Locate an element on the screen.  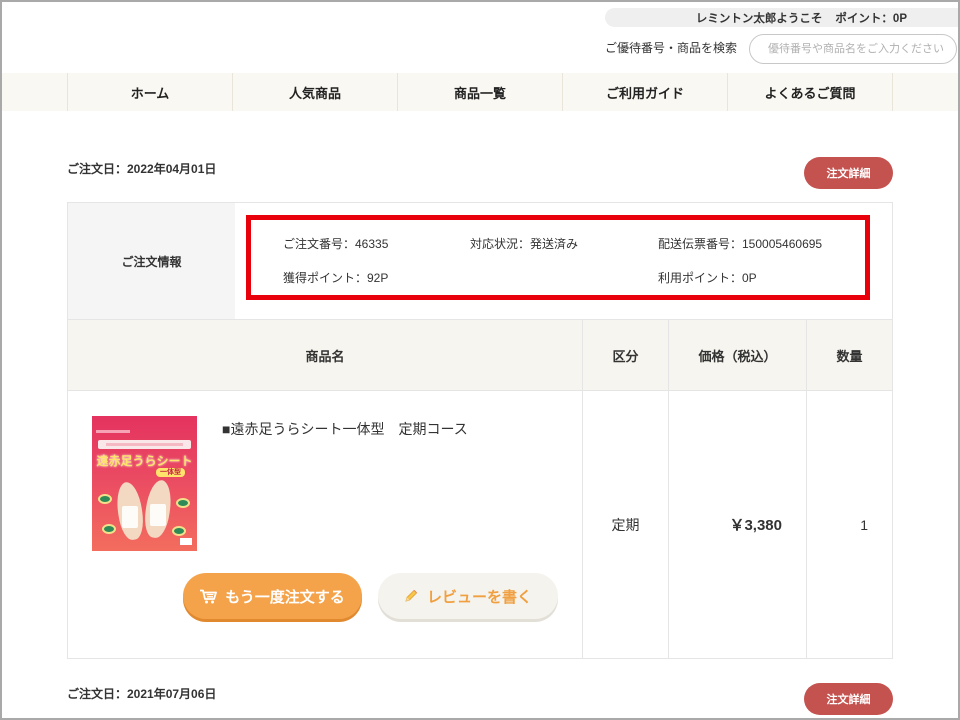
order-info-label: ご注文情報 is located at coordinates (151, 261).